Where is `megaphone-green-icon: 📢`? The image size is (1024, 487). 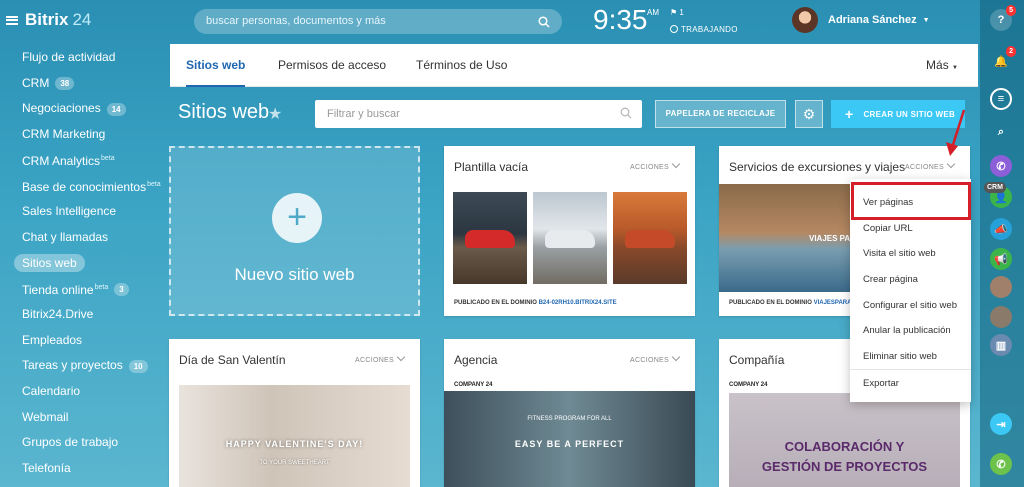
megaphone-green-icon: 📢 is located at coordinates (1001, 259).